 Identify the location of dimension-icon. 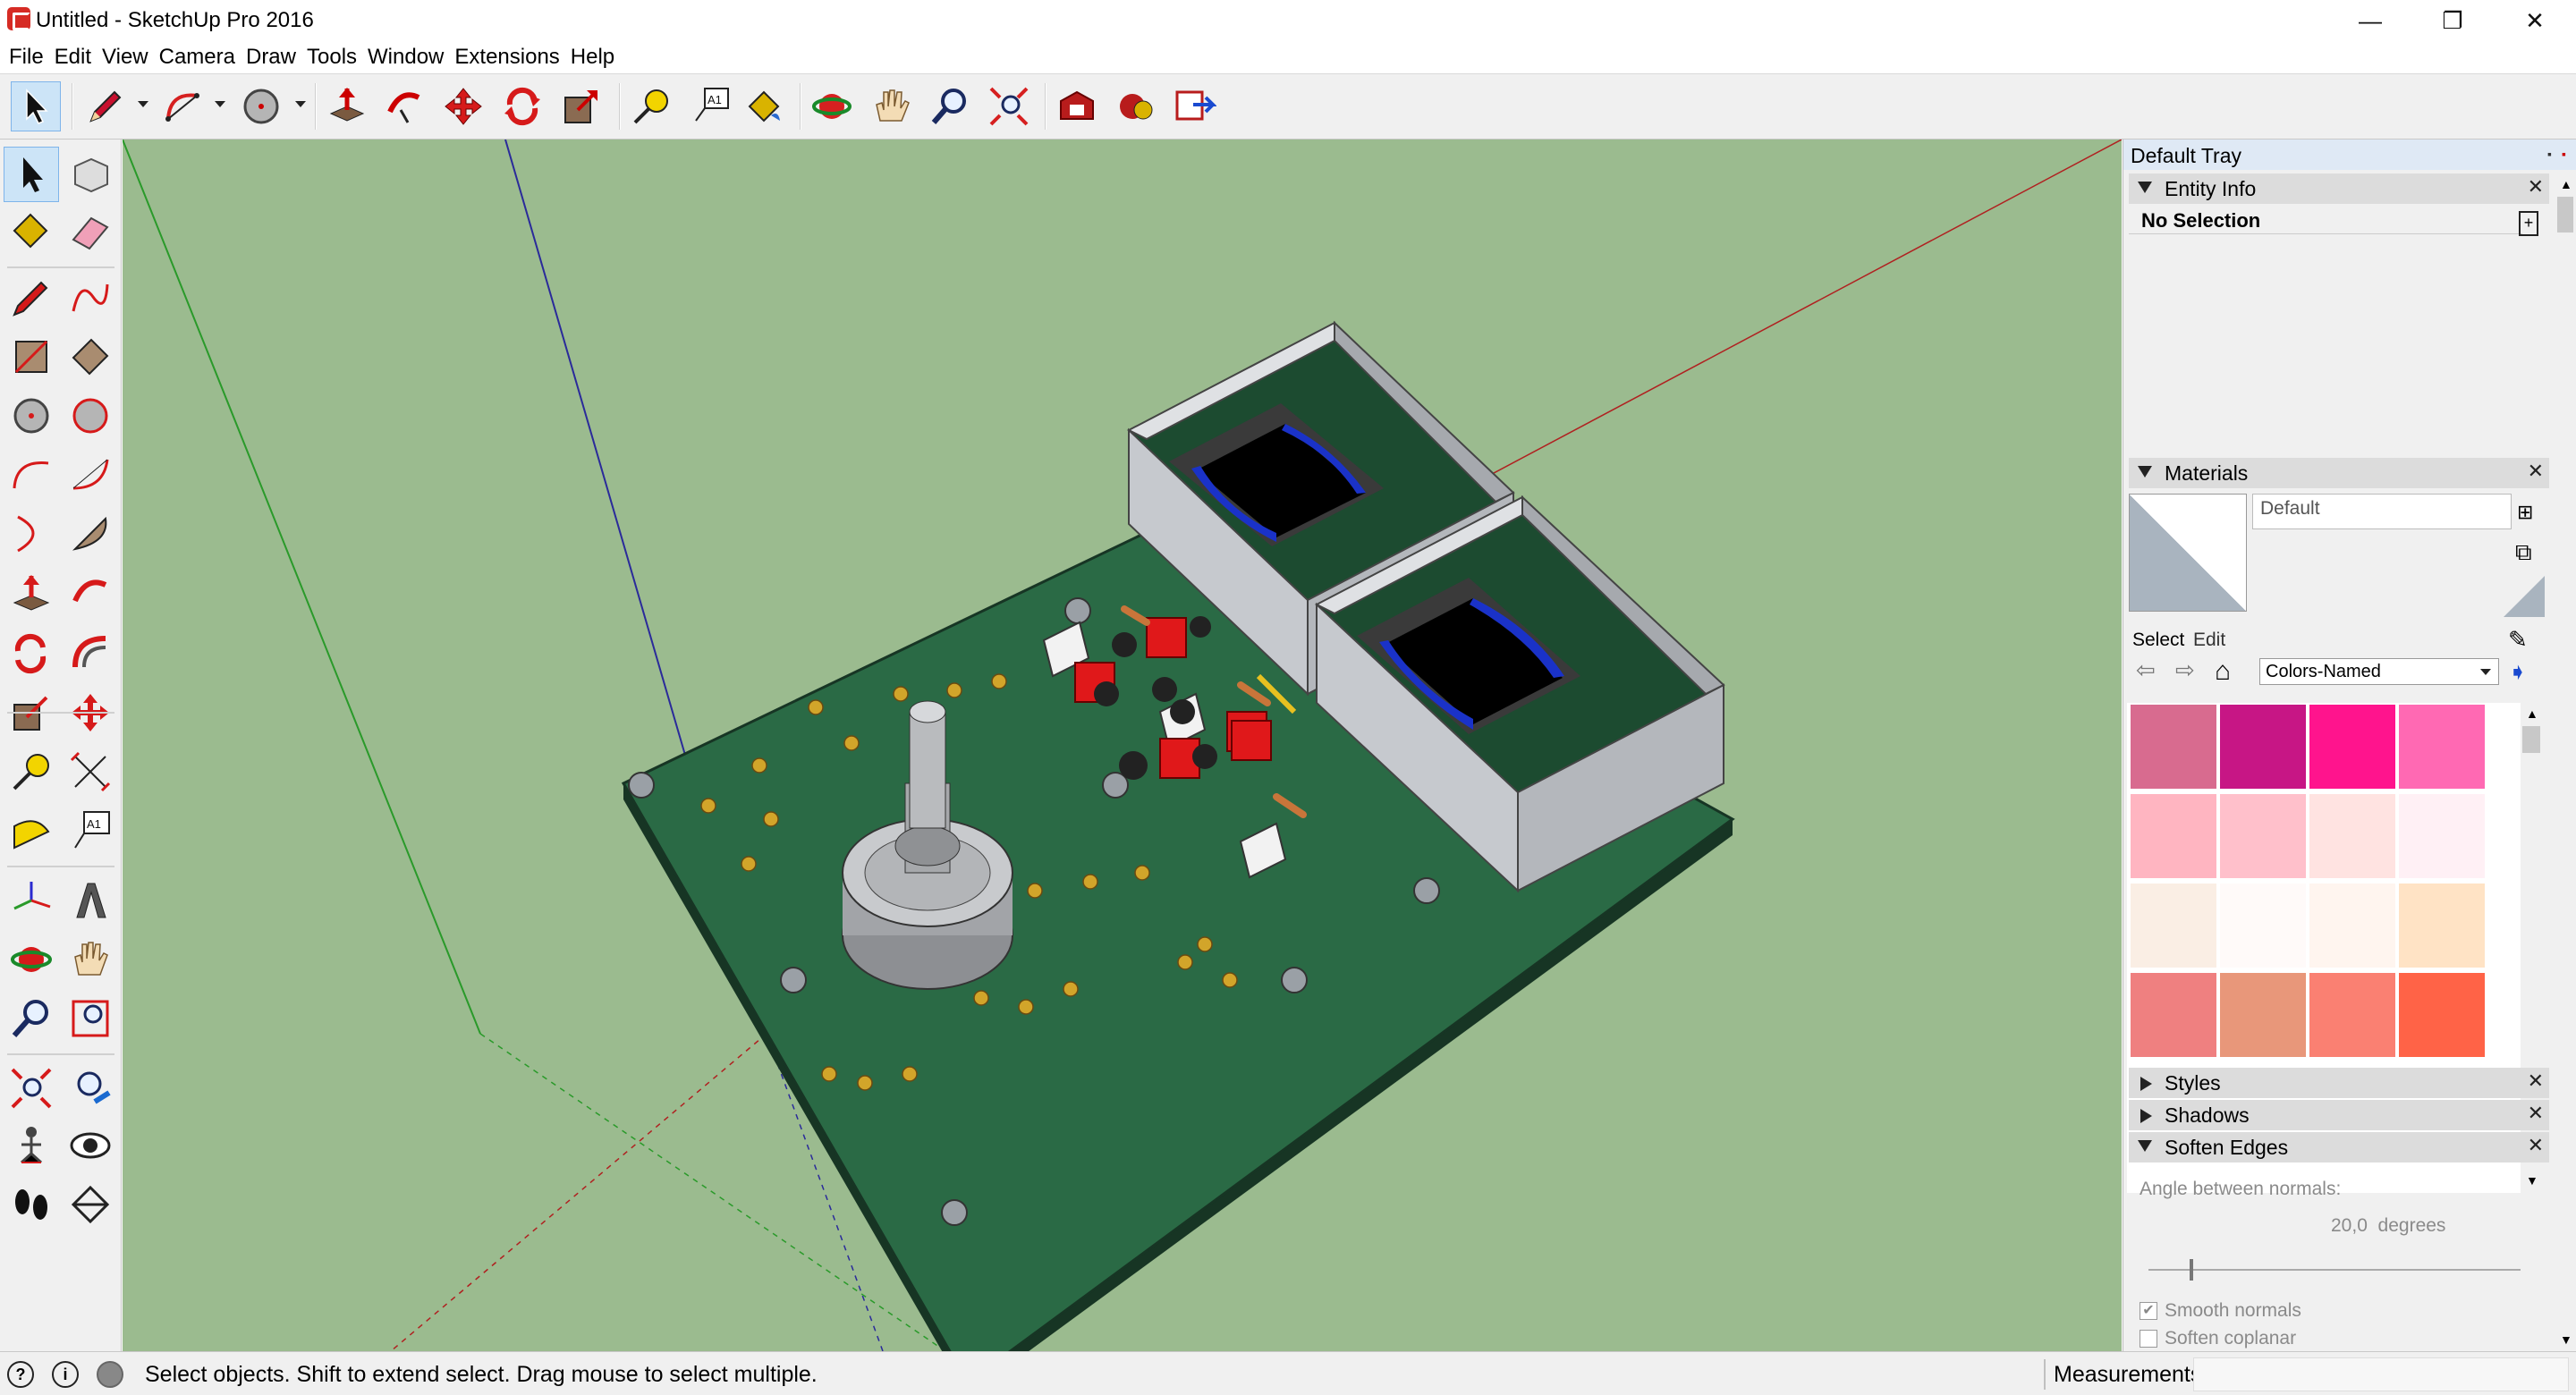
(90, 771).